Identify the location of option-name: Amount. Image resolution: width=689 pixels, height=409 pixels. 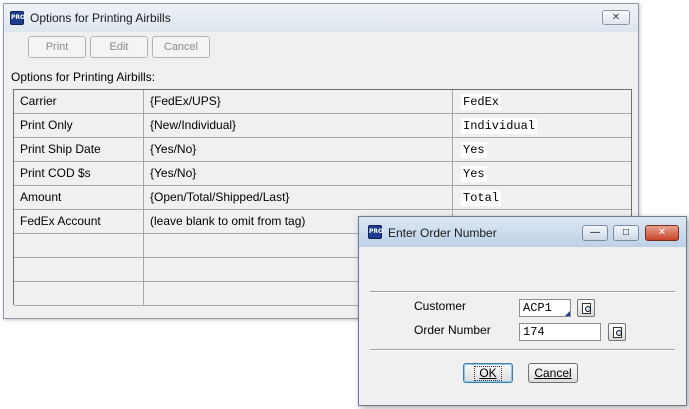
(79, 197).